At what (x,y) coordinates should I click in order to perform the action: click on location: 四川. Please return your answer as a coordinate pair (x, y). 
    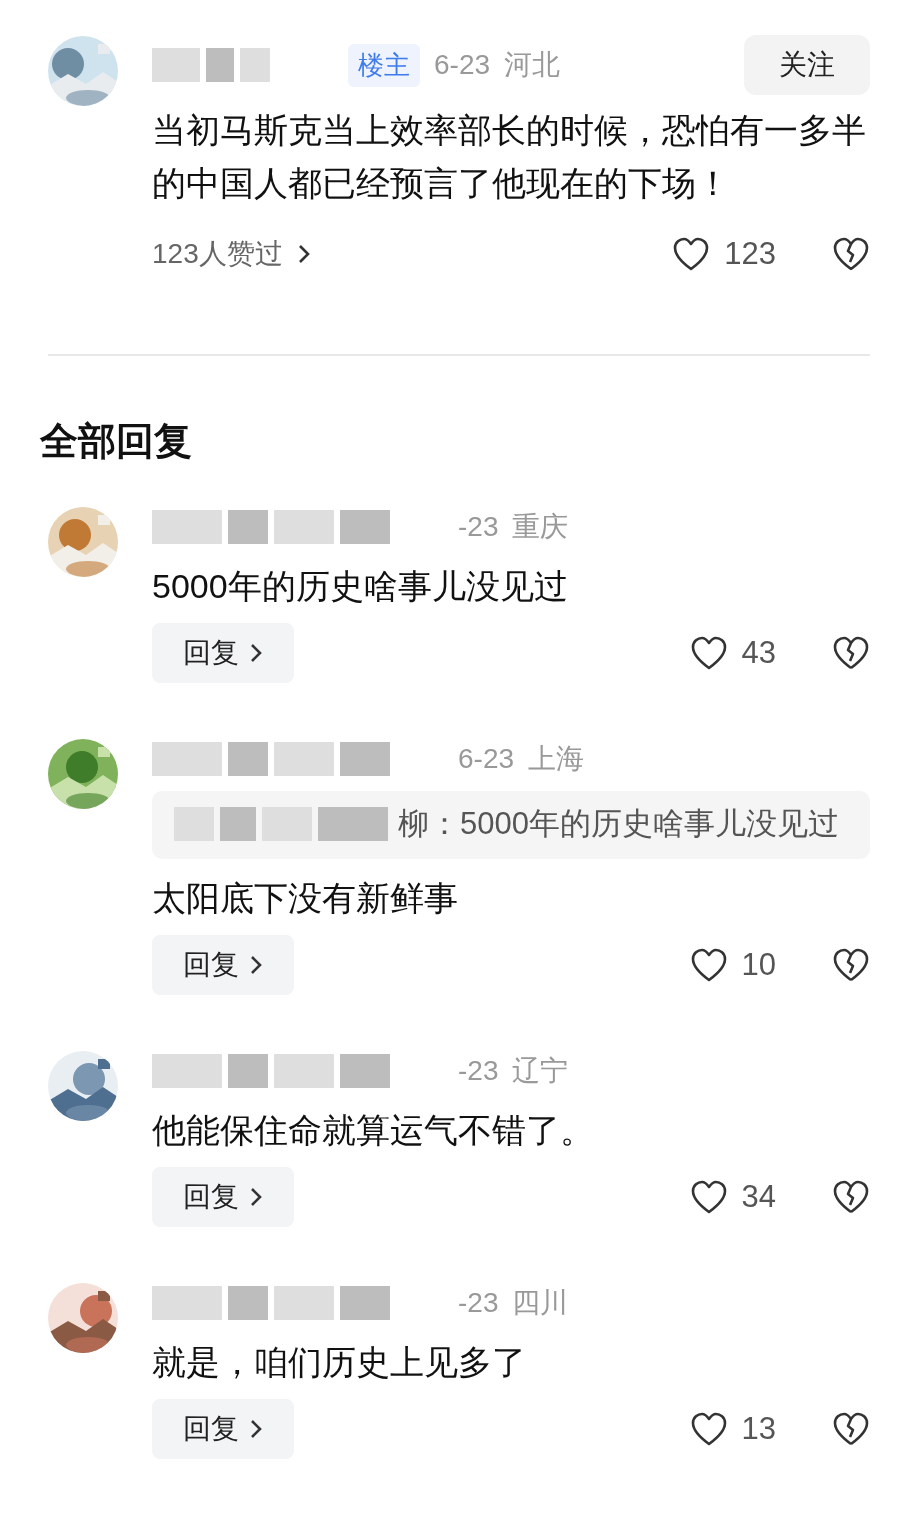
    Looking at the image, I should click on (540, 1303).